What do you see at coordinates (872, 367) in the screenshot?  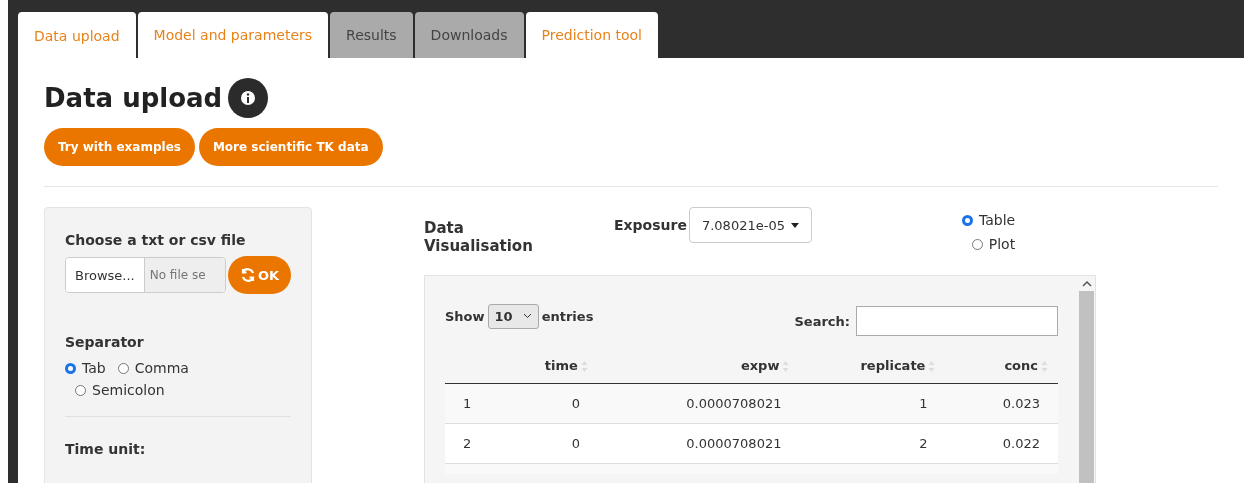 I see `column-header: replicate` at bounding box center [872, 367].